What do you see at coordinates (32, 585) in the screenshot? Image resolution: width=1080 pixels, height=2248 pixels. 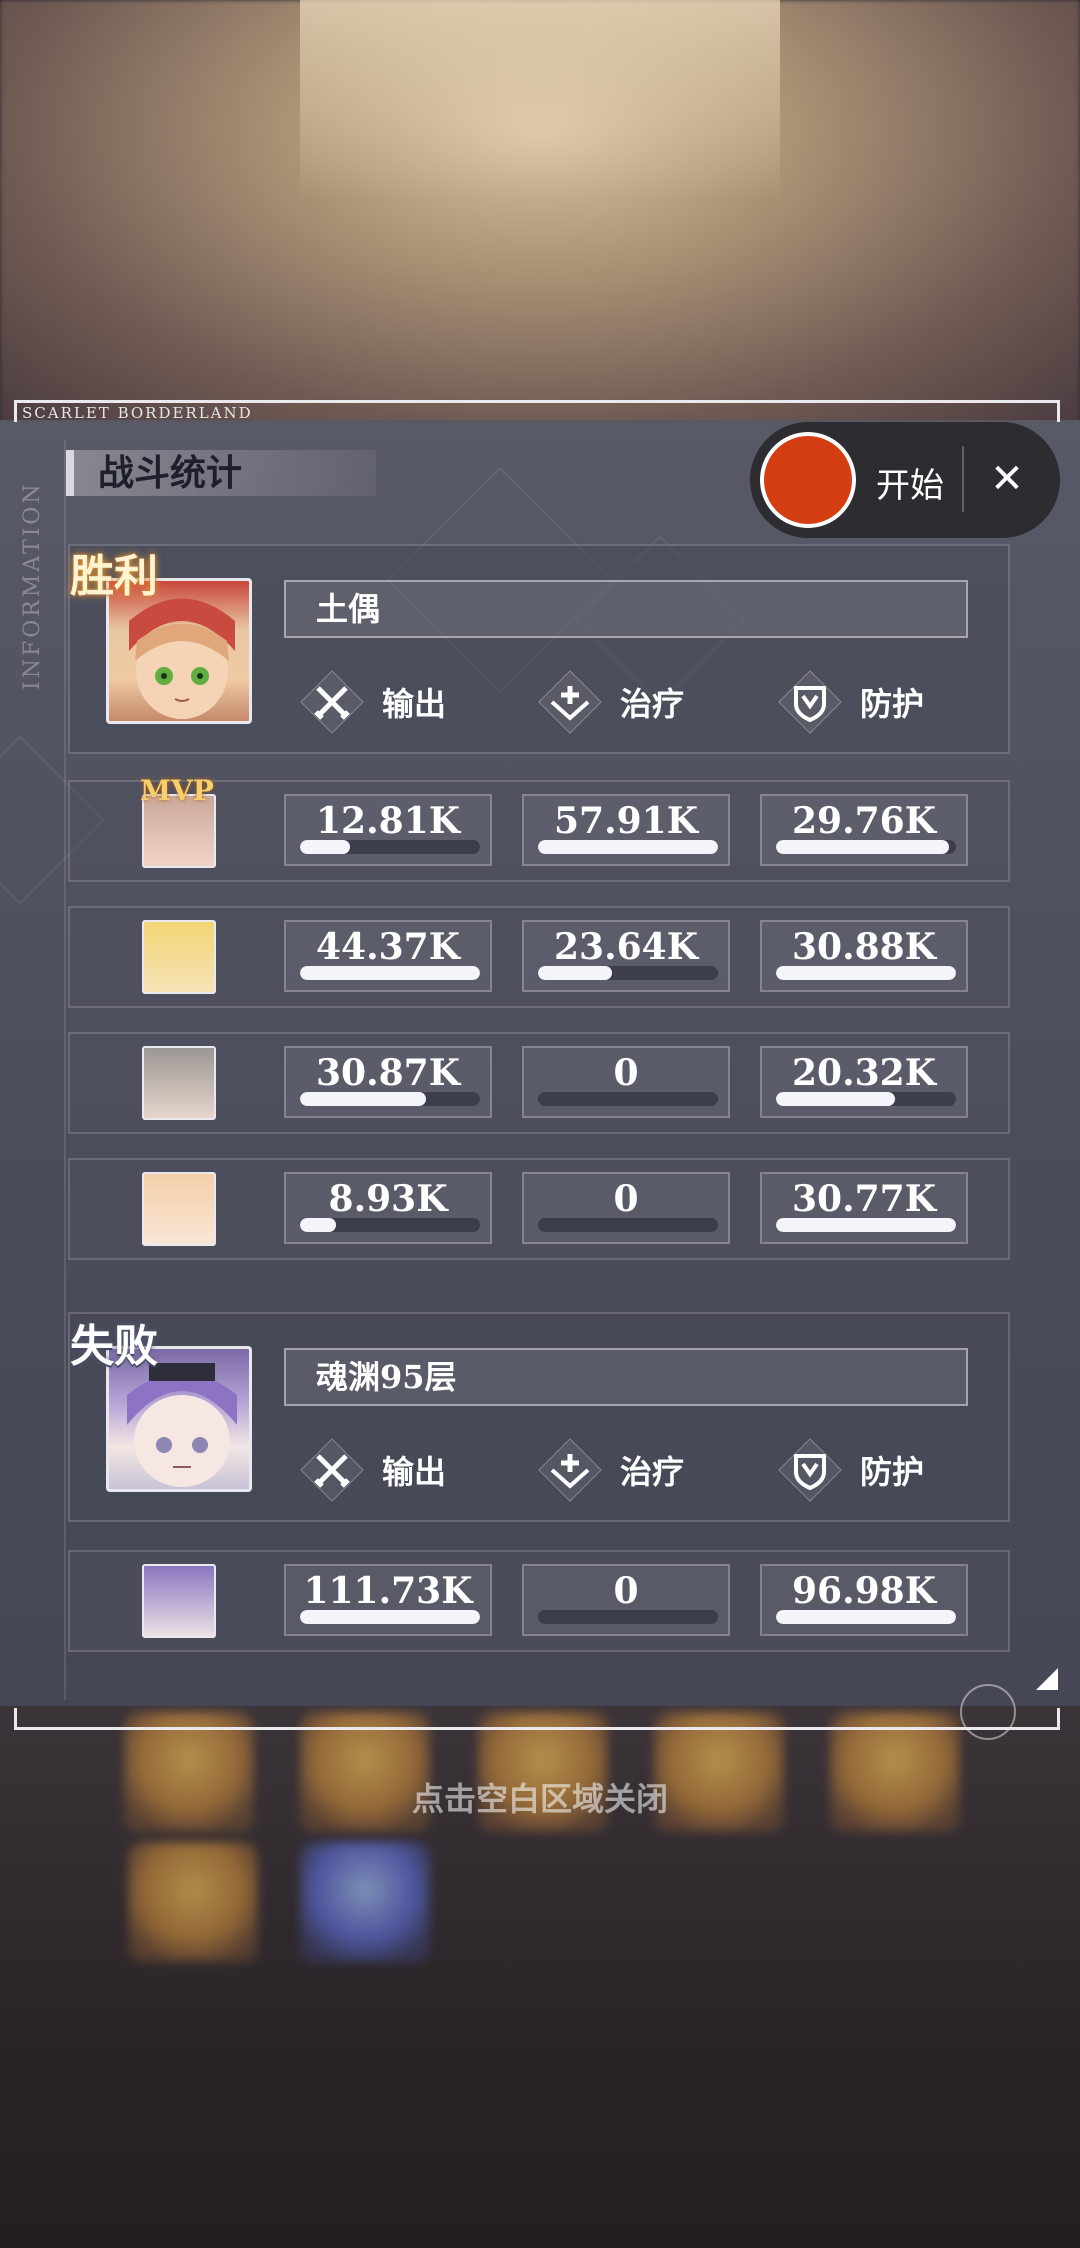 I see `side-label: INFORMATION` at bounding box center [32, 585].